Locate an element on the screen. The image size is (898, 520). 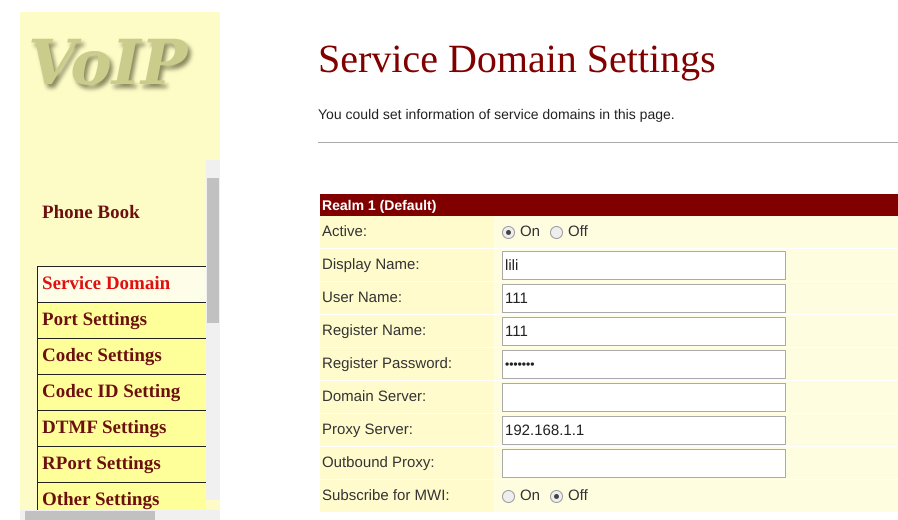
sidebar-menu-item: Service Domain is located at coordinates (122, 285).